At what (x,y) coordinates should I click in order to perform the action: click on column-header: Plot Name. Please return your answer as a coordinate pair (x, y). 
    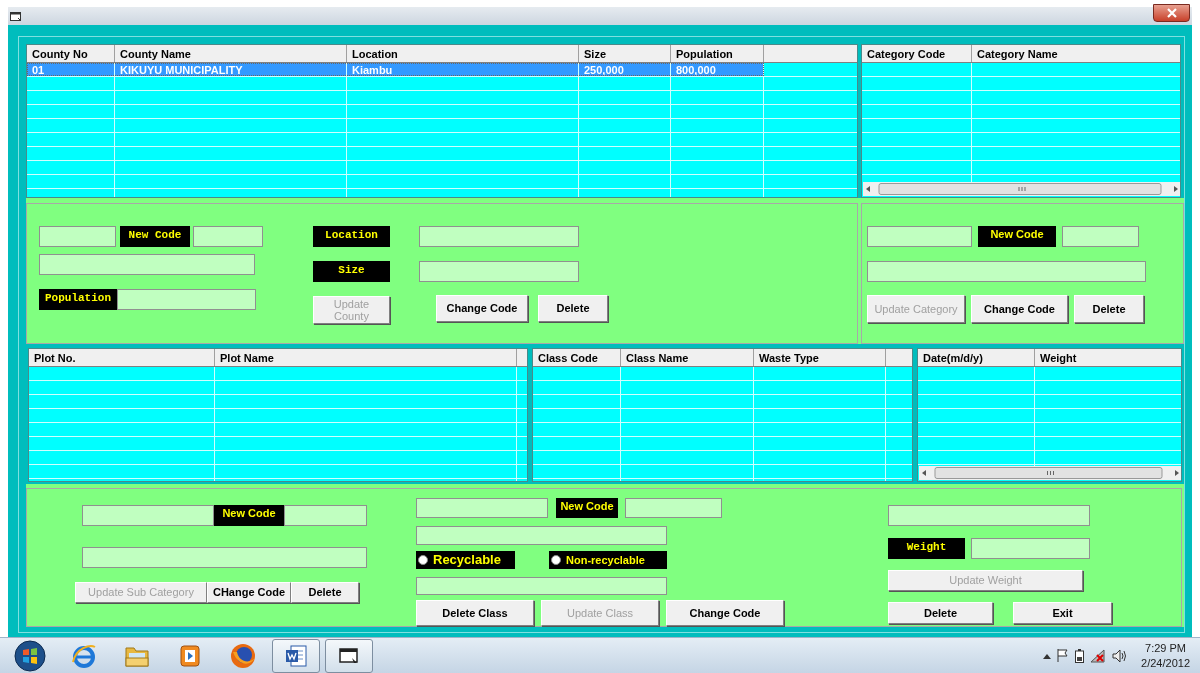
    Looking at the image, I should click on (366, 357).